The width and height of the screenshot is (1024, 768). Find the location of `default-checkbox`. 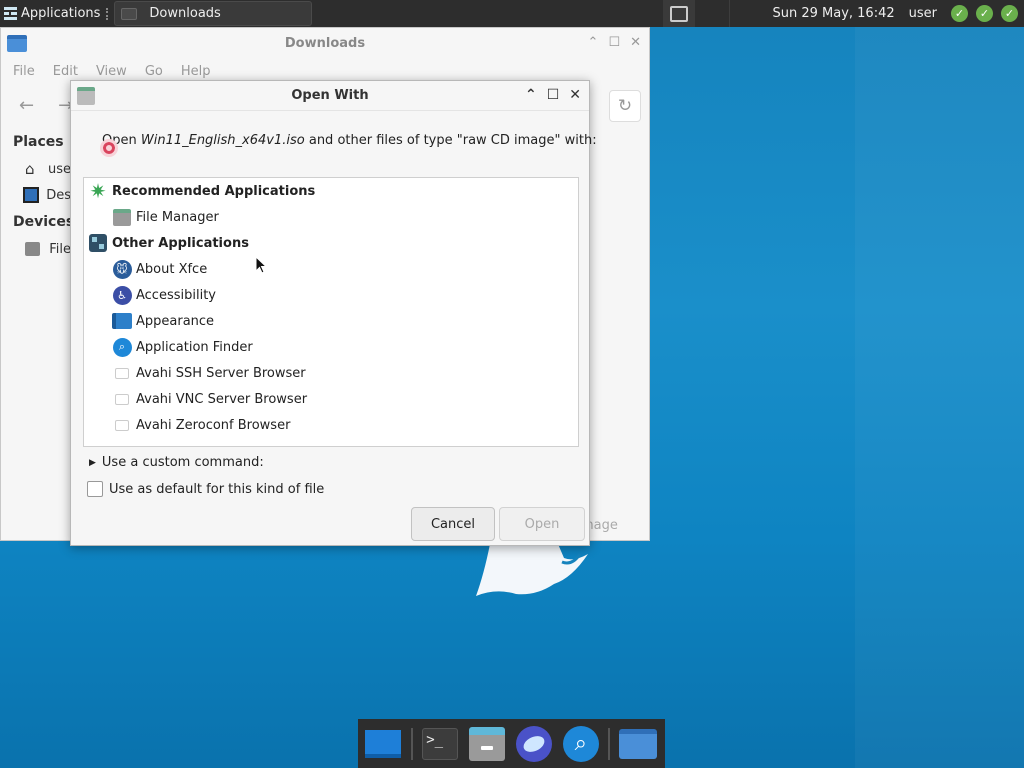

default-checkbox is located at coordinates (95, 489).